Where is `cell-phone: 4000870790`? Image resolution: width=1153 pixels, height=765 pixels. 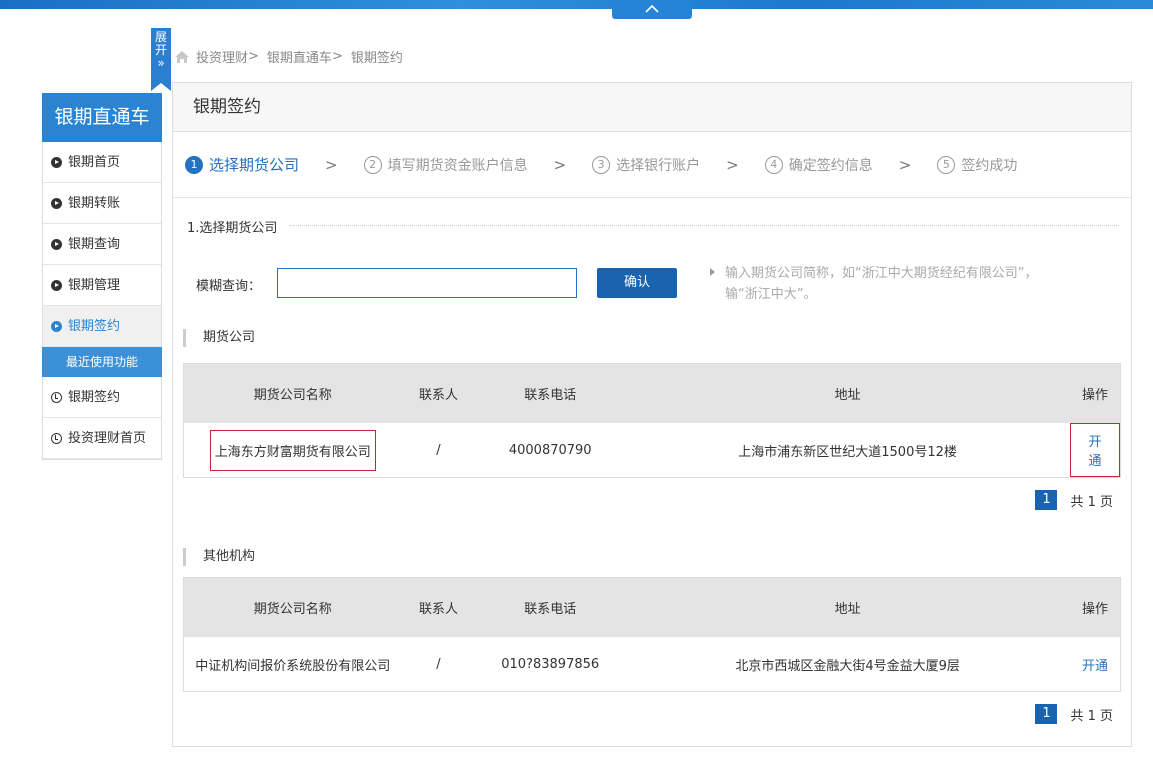 cell-phone: 4000870790 is located at coordinates (550, 450).